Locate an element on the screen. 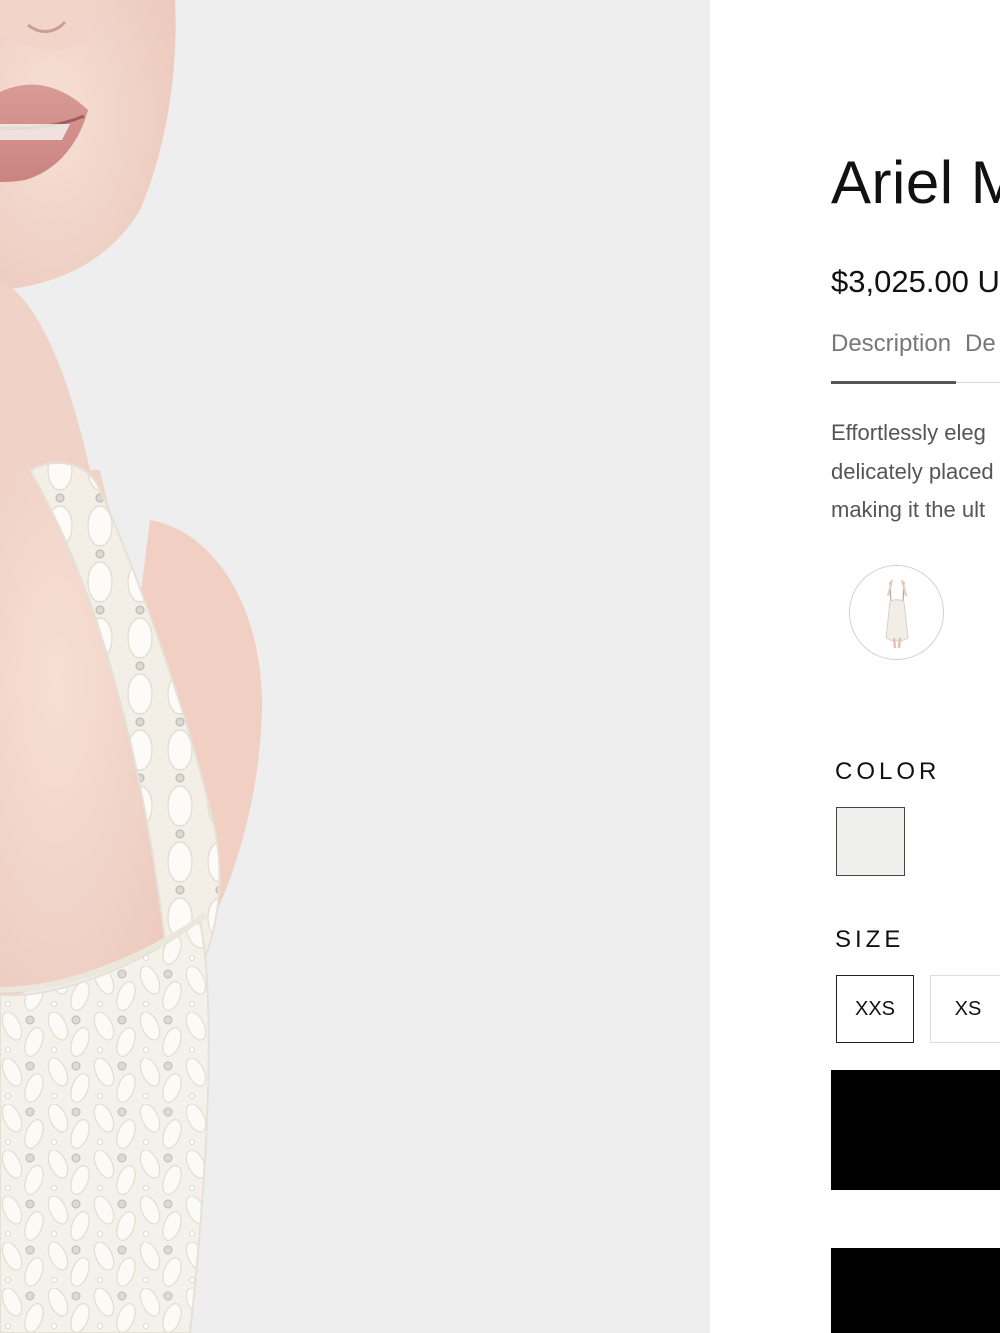  size-options: XXS XS is located at coordinates (918, 1009).